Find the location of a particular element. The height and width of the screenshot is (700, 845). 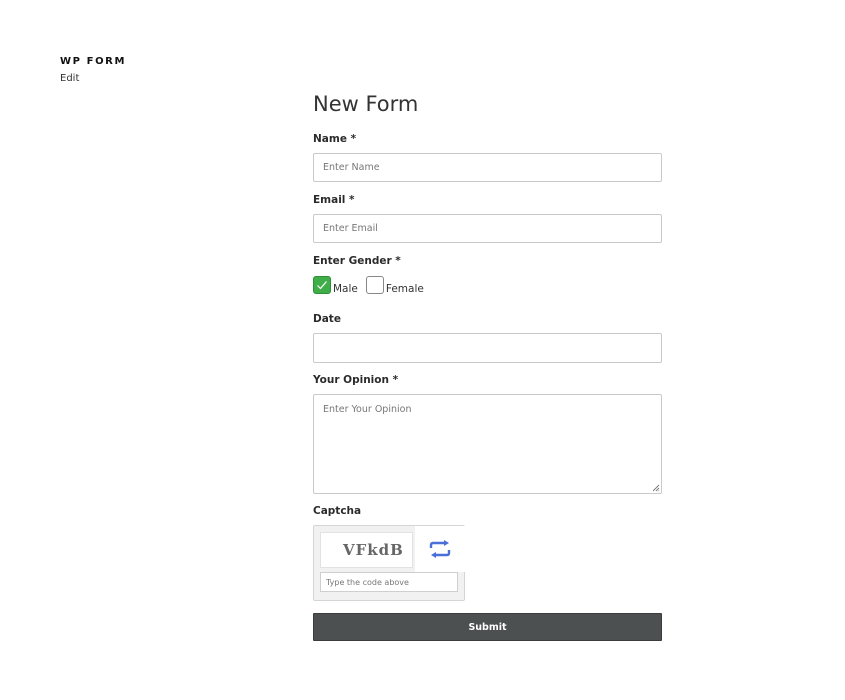

date-label: Date is located at coordinates (327, 319).